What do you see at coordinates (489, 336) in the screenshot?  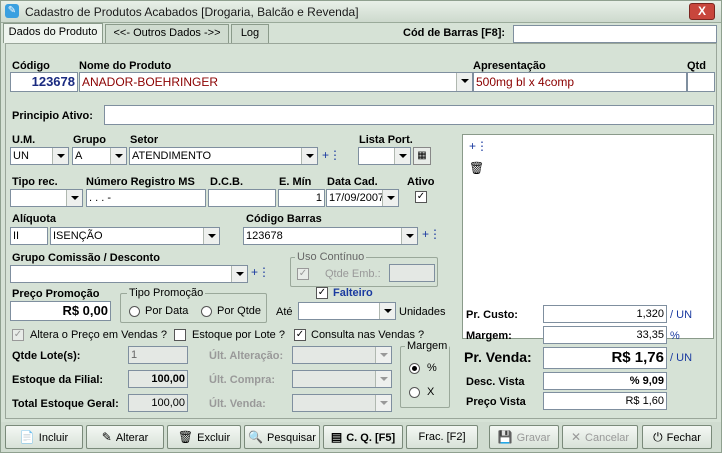 I see `margem-label: Margem:` at bounding box center [489, 336].